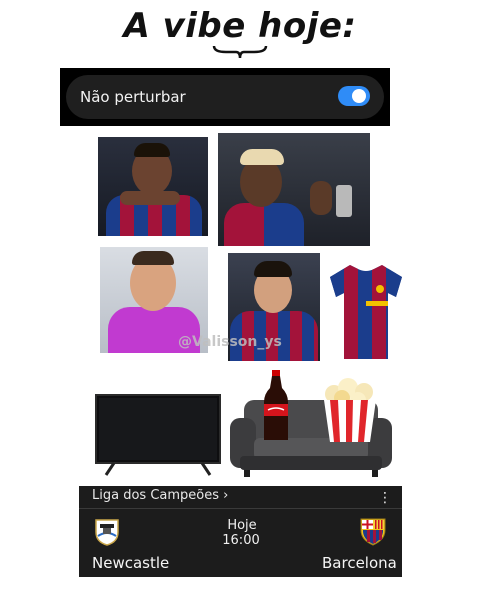 Image resolution: width=480 pixels, height=600 pixels. I want to click on dnd-label: Não perturbar, so click(133, 97).